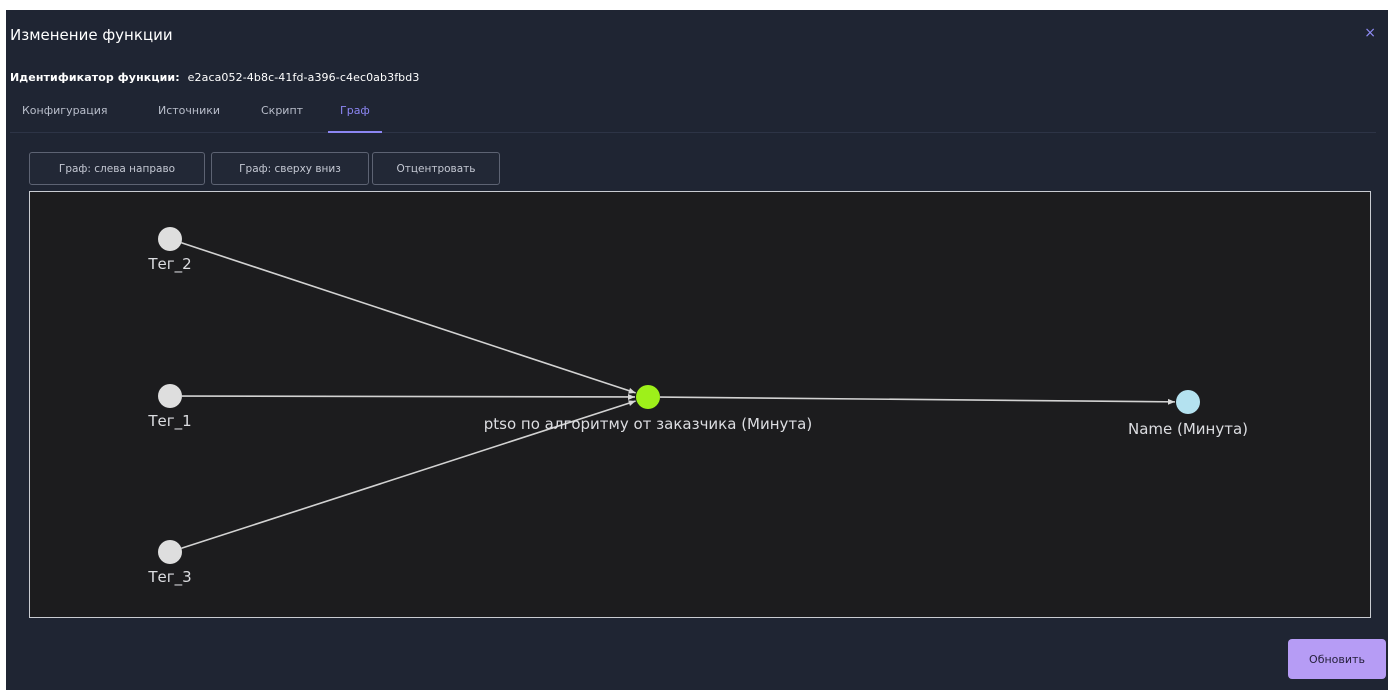 The width and height of the screenshot is (1388, 690). Describe the element at coordinates (170, 552) in the screenshot. I see `graph-node-teg3` at that location.